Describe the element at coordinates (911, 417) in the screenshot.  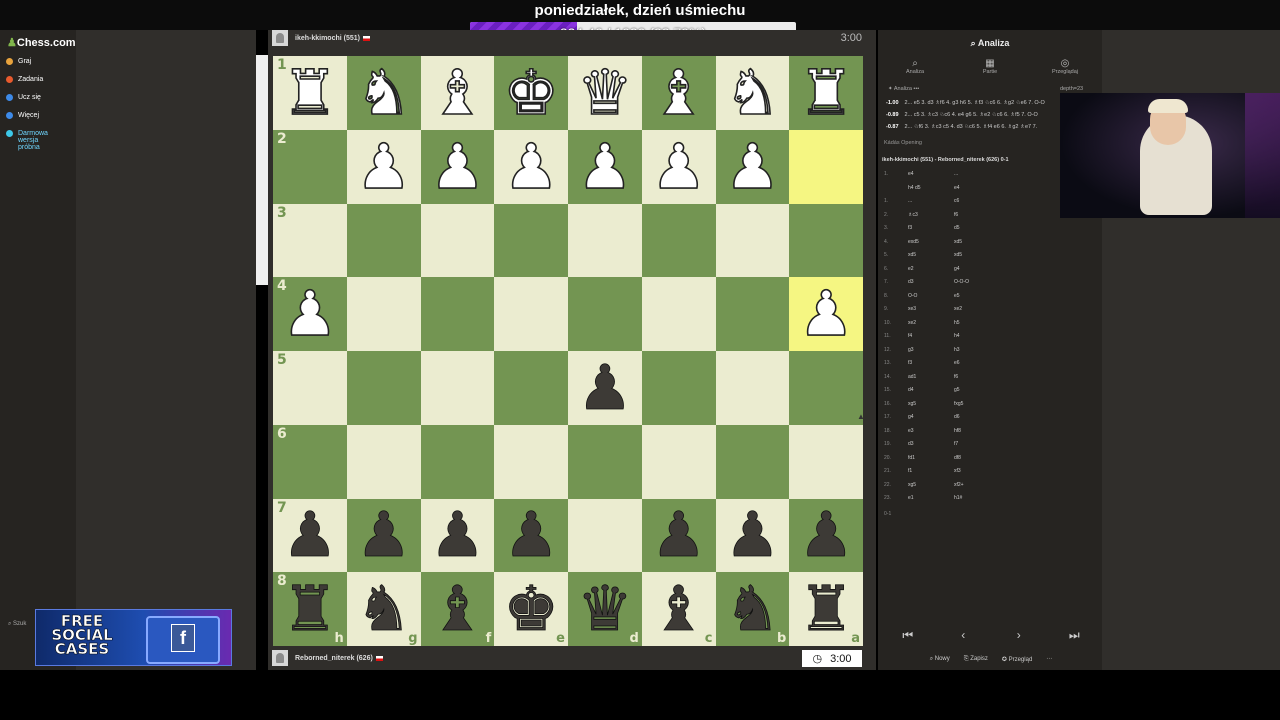
I see `white-move: g4` at that location.